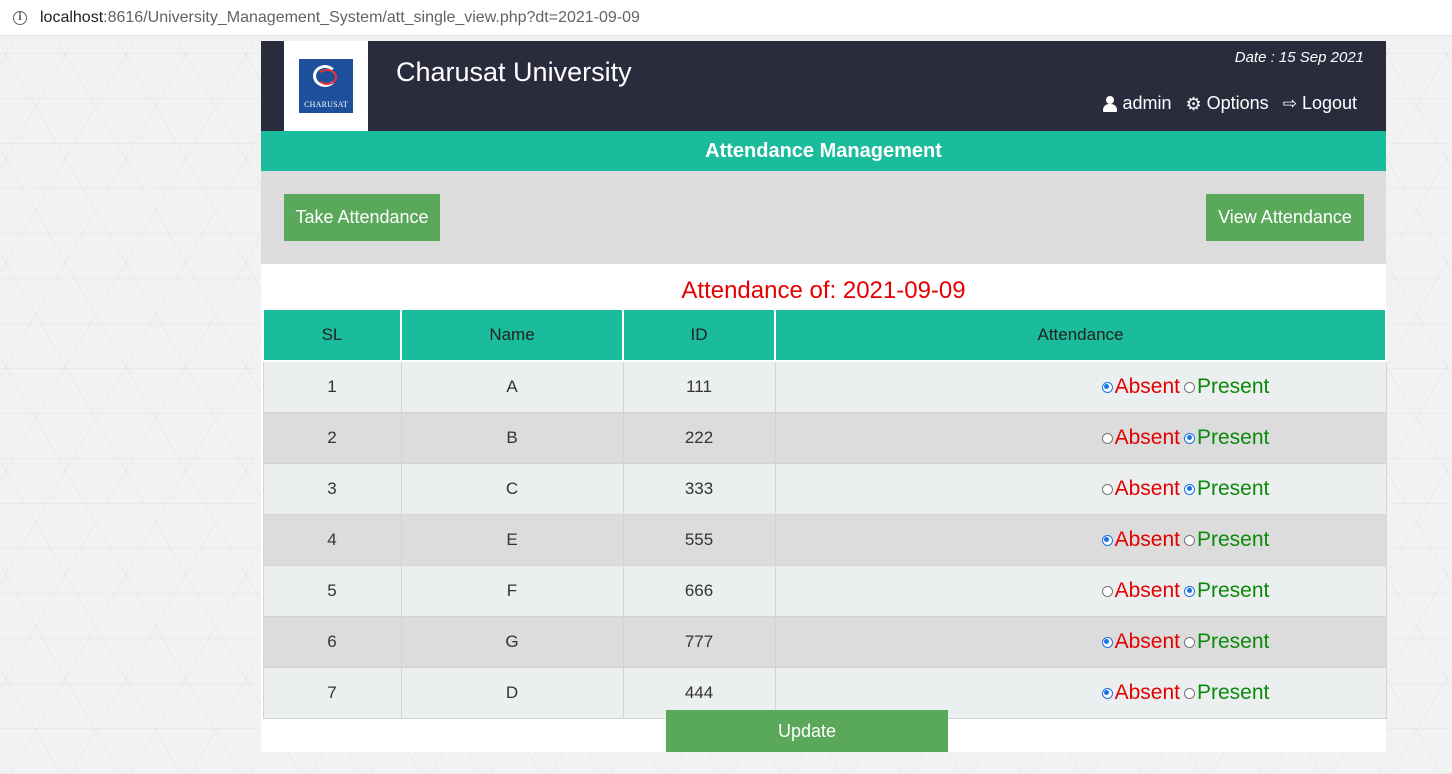 The width and height of the screenshot is (1452, 774). I want to click on cell-sl: 3, so click(332, 489).